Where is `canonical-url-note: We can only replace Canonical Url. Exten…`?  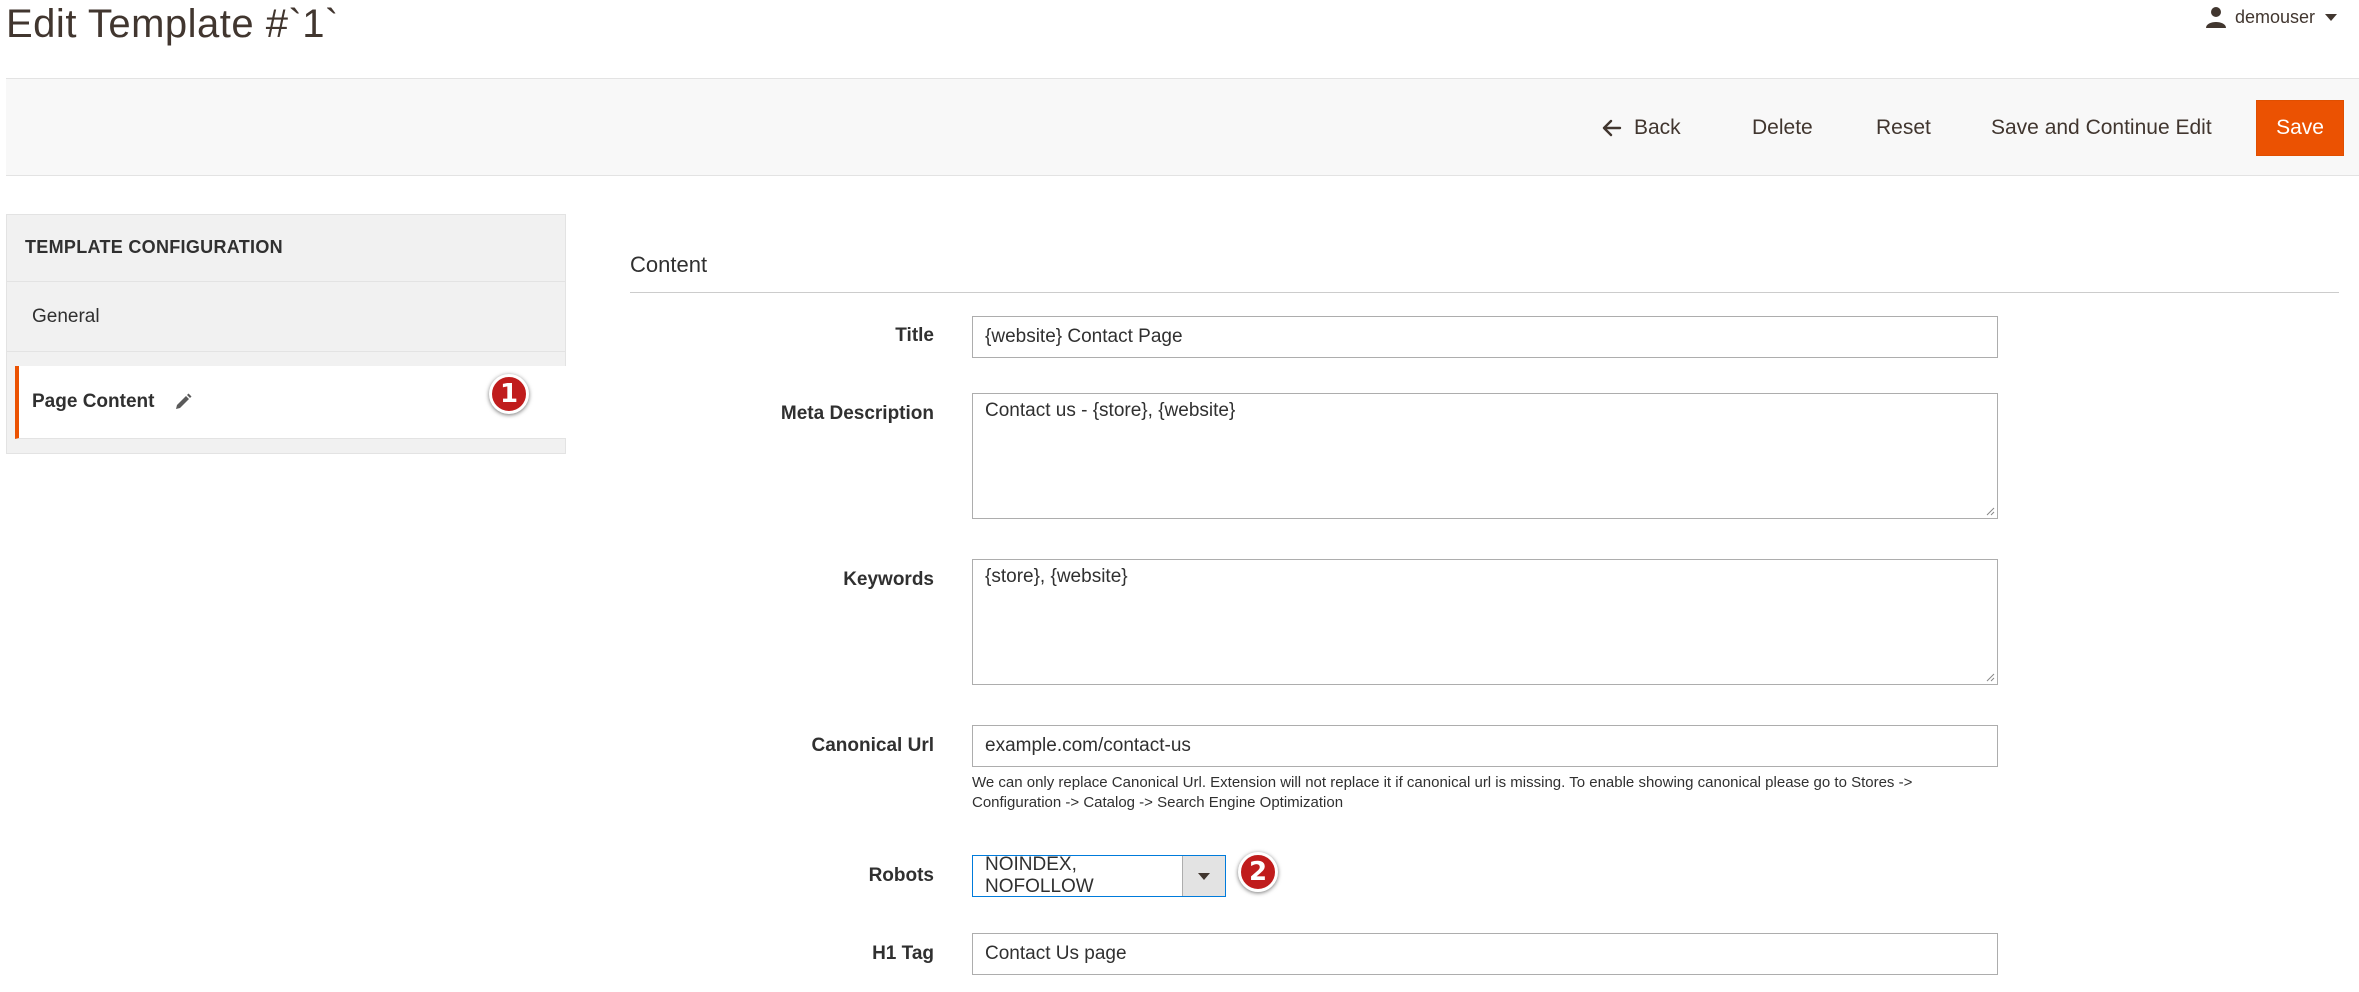 canonical-url-note: We can only replace Canonical Url. Exten… is located at coordinates (1442, 792).